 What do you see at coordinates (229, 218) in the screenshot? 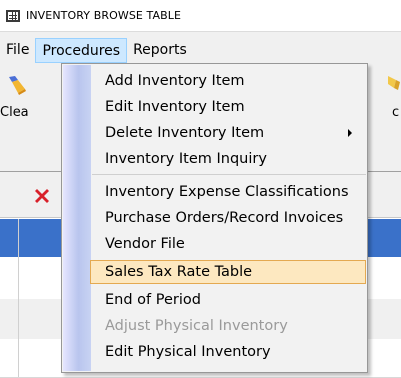
I see `menu-item-purchase-orders: Purchase Orders/Record Invoices` at bounding box center [229, 218].